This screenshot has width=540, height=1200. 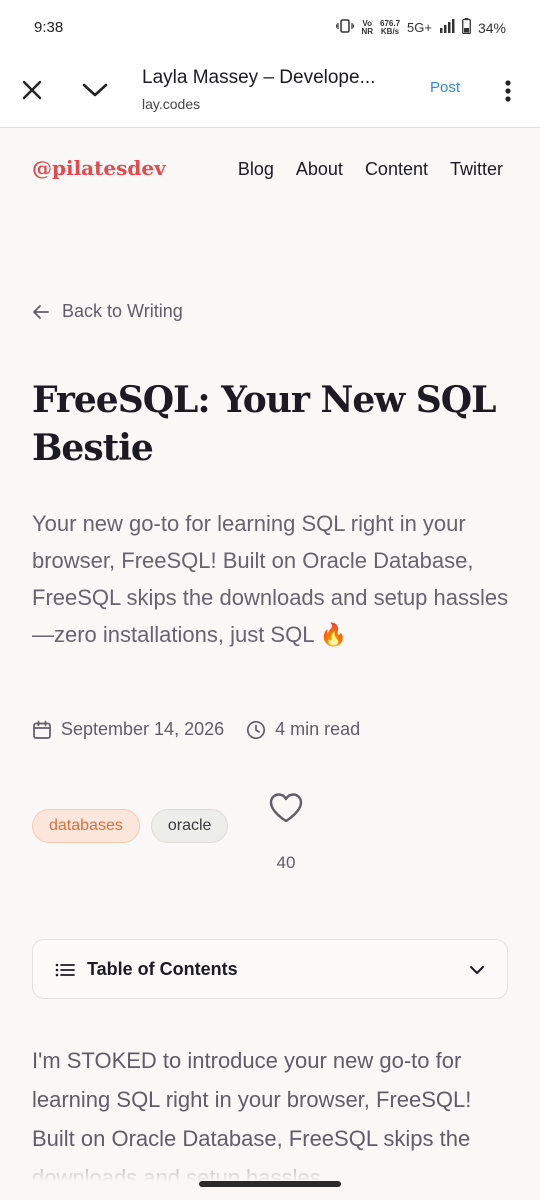 What do you see at coordinates (41, 311) in the screenshot?
I see `arrow-left-icon` at bounding box center [41, 311].